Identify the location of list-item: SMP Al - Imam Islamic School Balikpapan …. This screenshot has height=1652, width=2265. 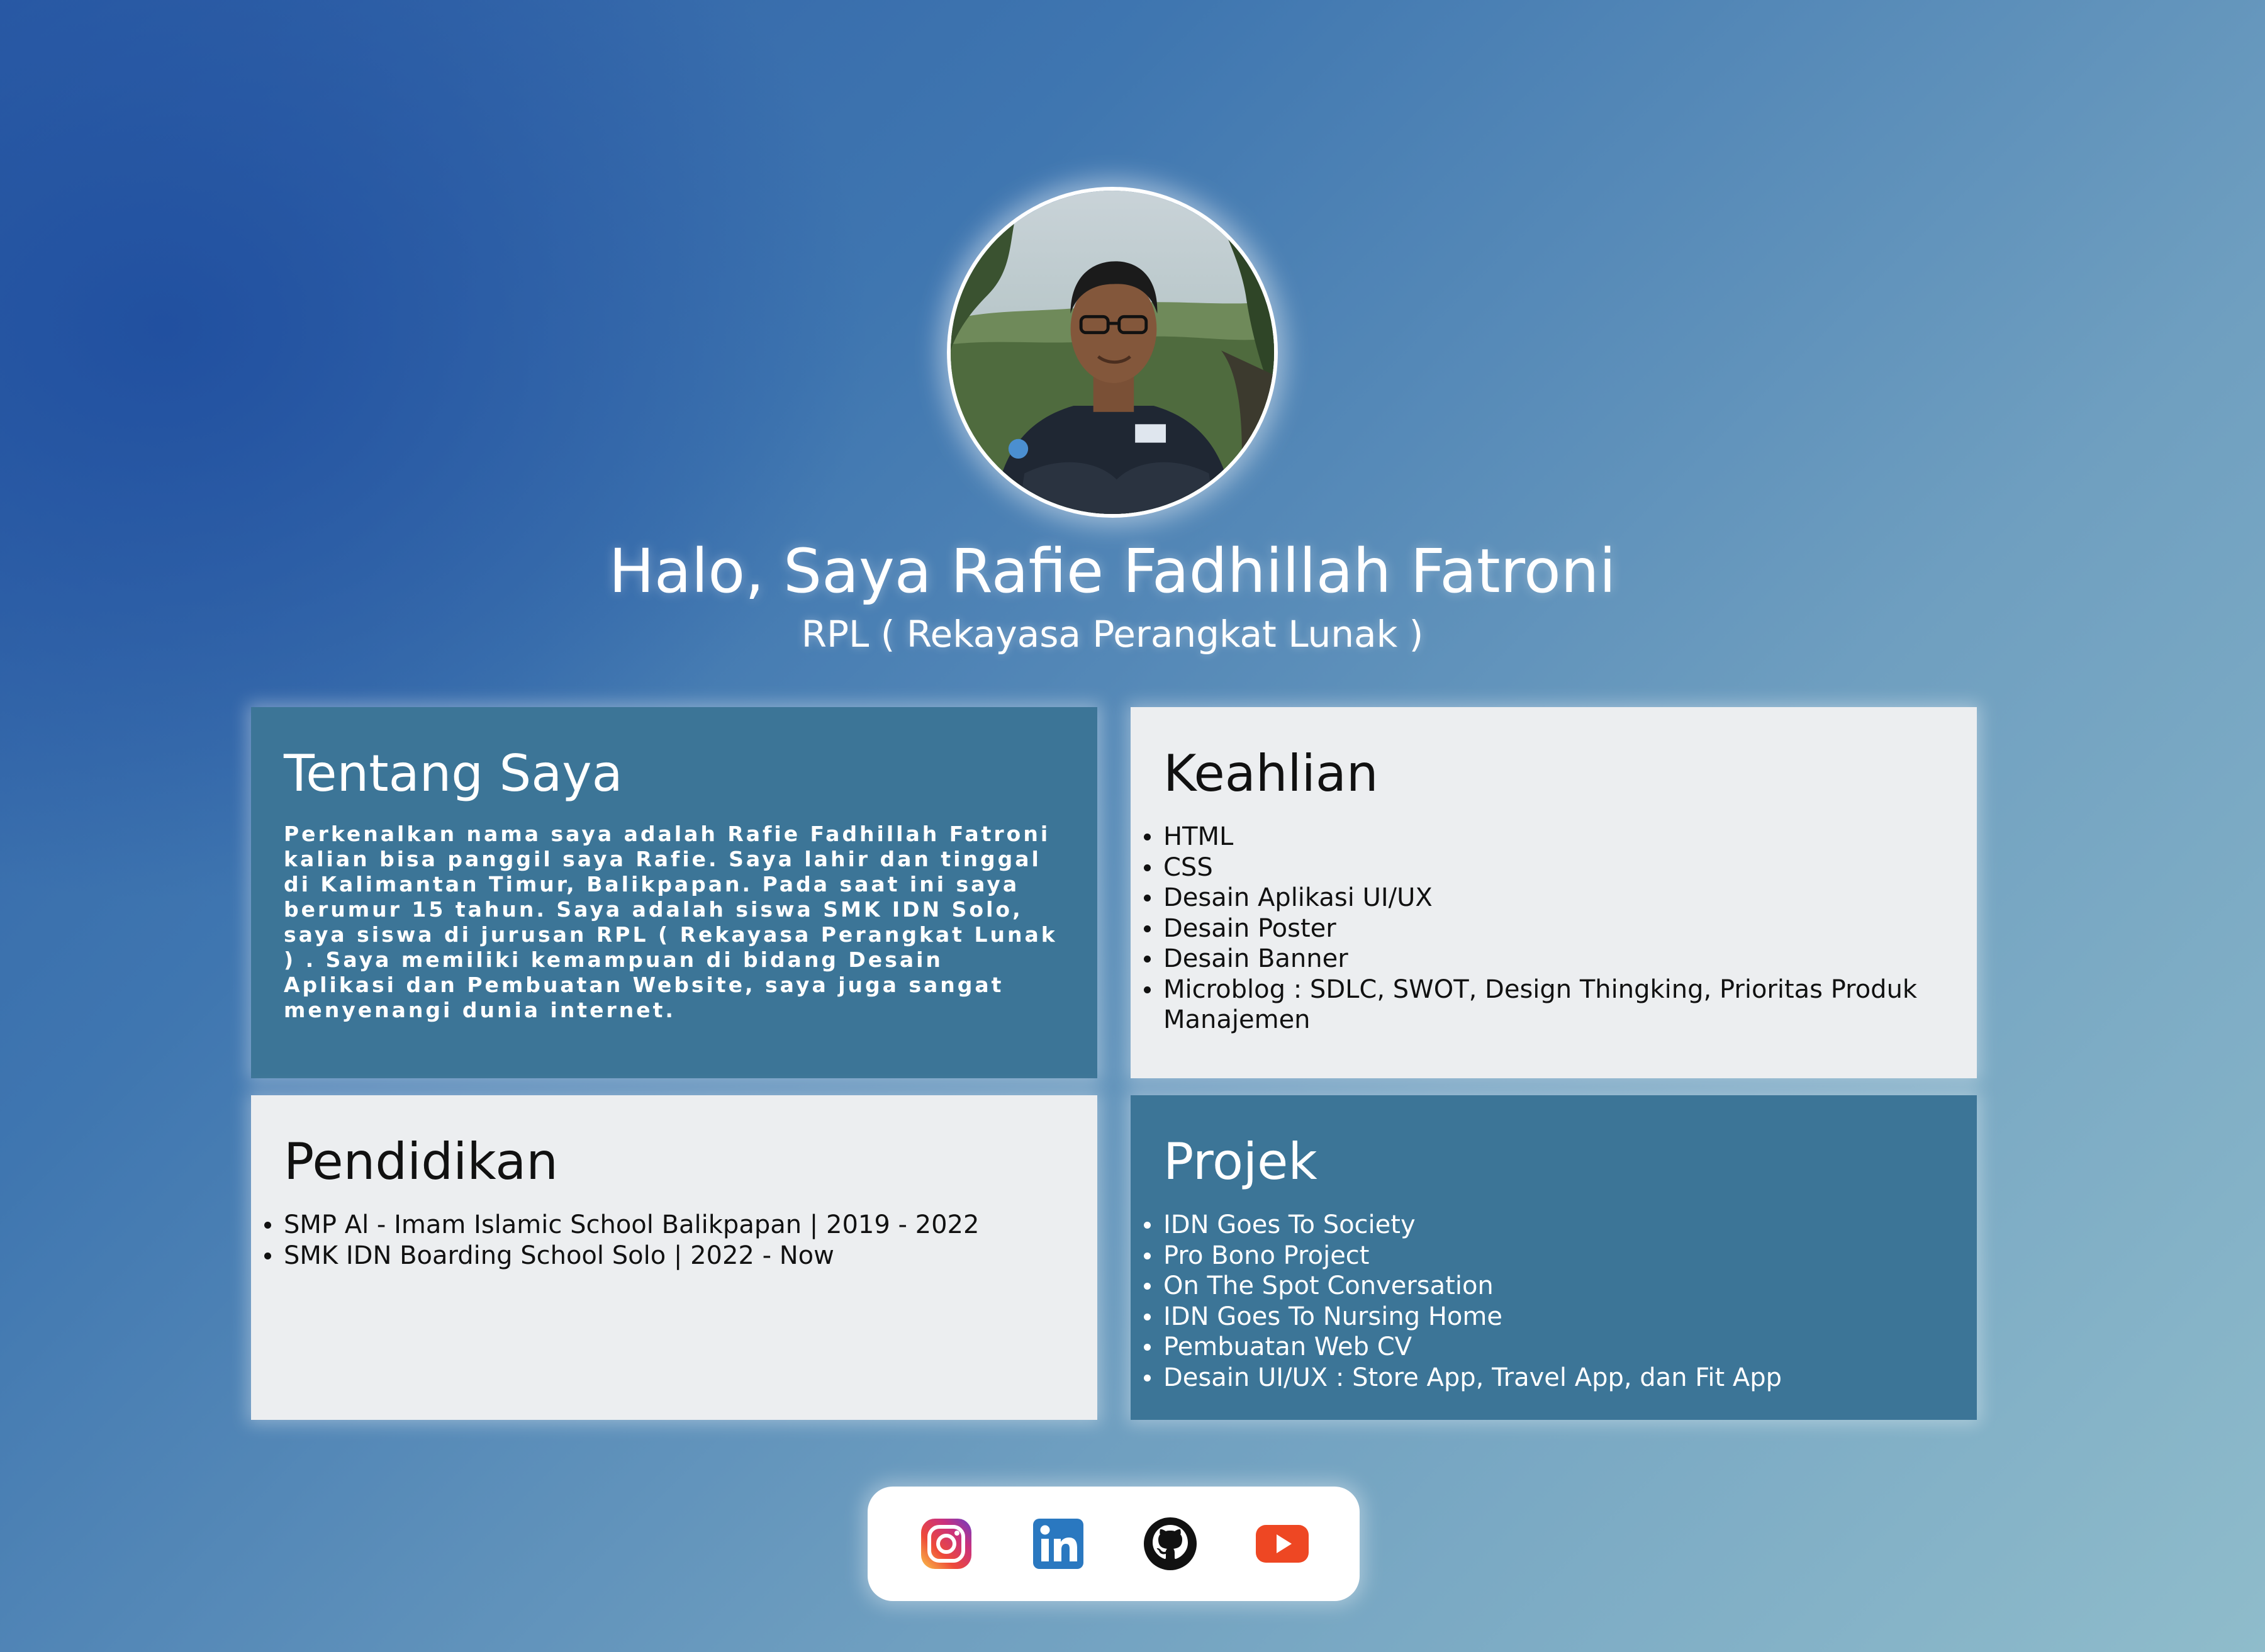
(664, 1225).